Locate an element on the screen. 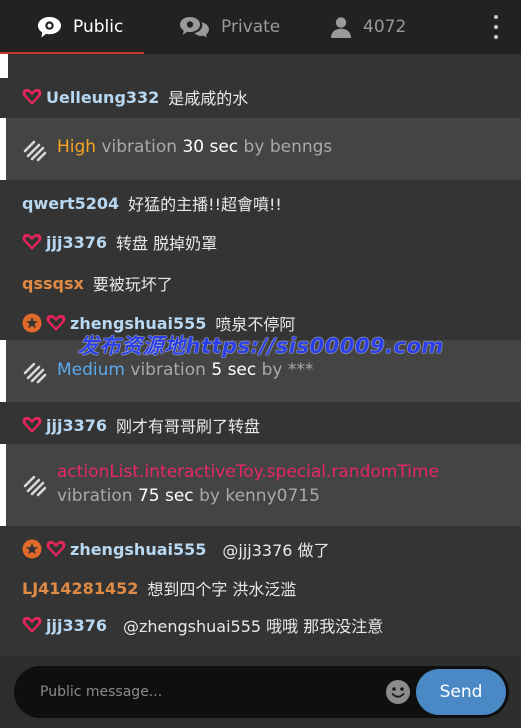  vibration-duration: 30 sec is located at coordinates (210, 147).